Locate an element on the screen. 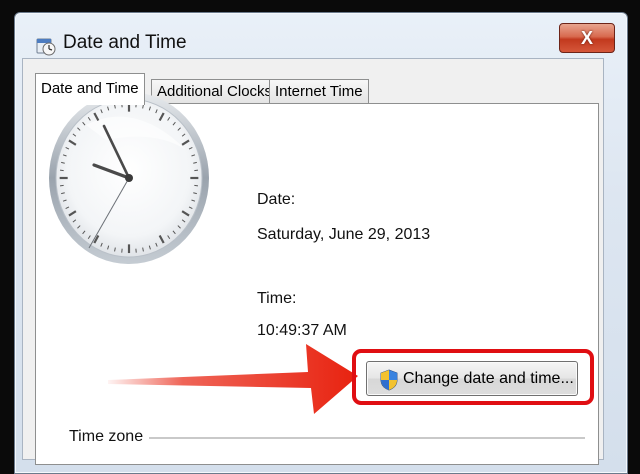 Image resolution: width=640 pixels, height=474 pixels. time-zone-divider is located at coordinates (367, 438).